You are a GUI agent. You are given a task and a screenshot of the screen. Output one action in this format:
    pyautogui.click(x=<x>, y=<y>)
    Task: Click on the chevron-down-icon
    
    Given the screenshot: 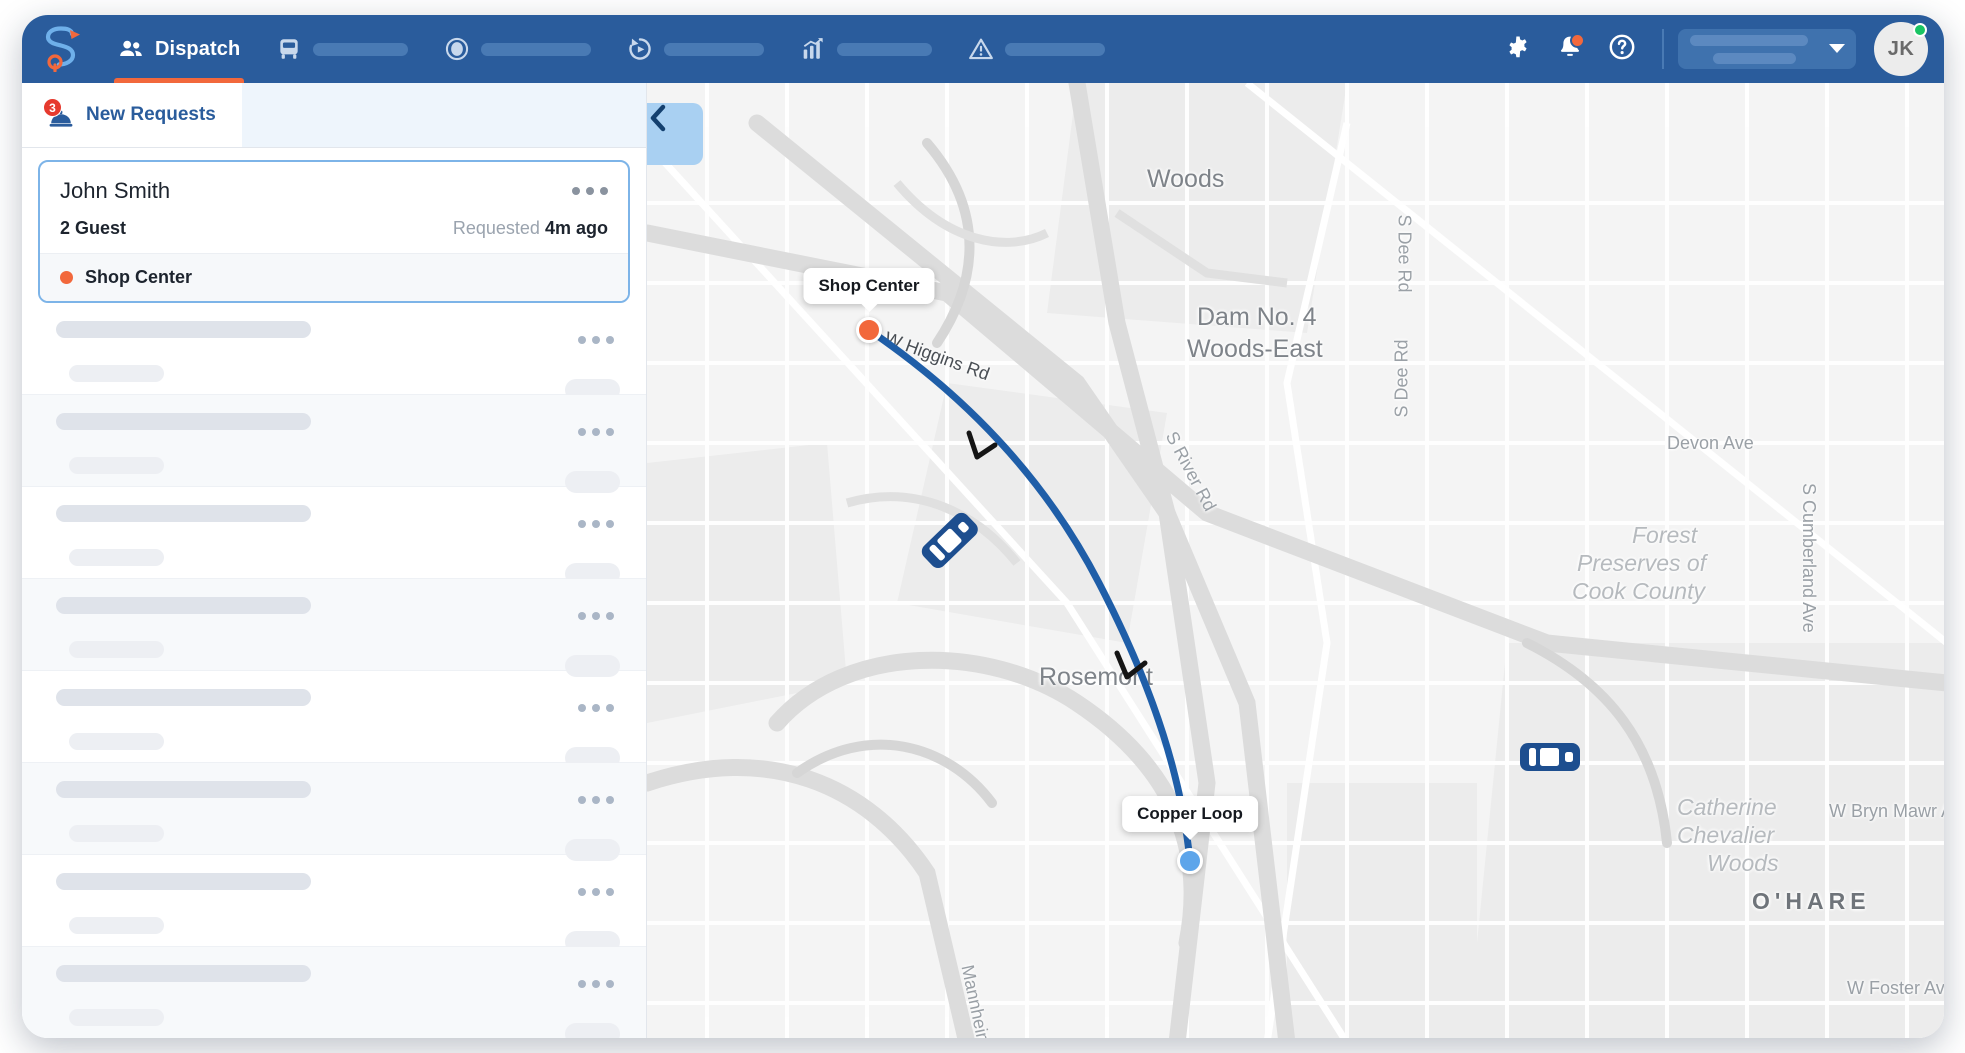 What is the action you would take?
    pyautogui.click(x=1837, y=48)
    